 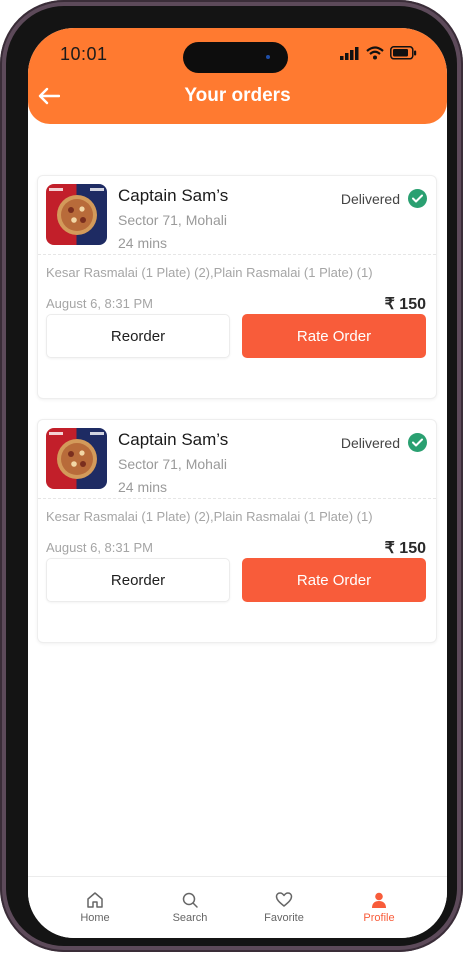 I want to click on wifi-icon, so click(x=375, y=53).